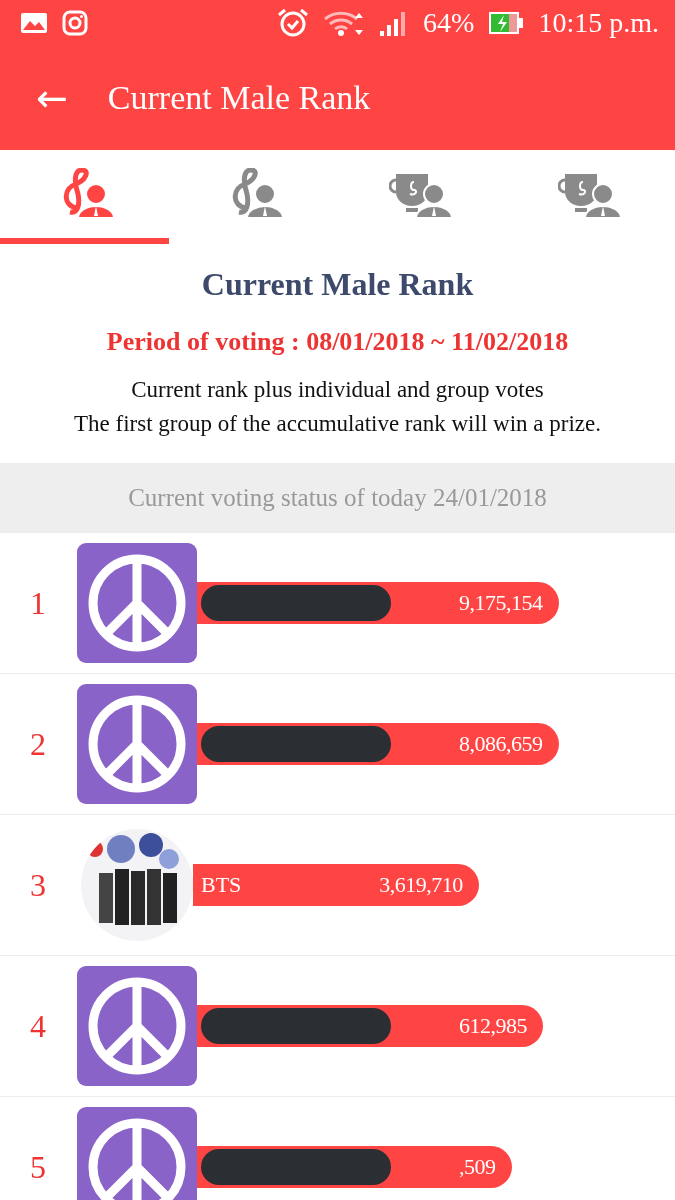 The image size is (675, 1200). What do you see at coordinates (337, 424) in the screenshot?
I see `description-text: The first group of the accumulative rank will win a prize.` at bounding box center [337, 424].